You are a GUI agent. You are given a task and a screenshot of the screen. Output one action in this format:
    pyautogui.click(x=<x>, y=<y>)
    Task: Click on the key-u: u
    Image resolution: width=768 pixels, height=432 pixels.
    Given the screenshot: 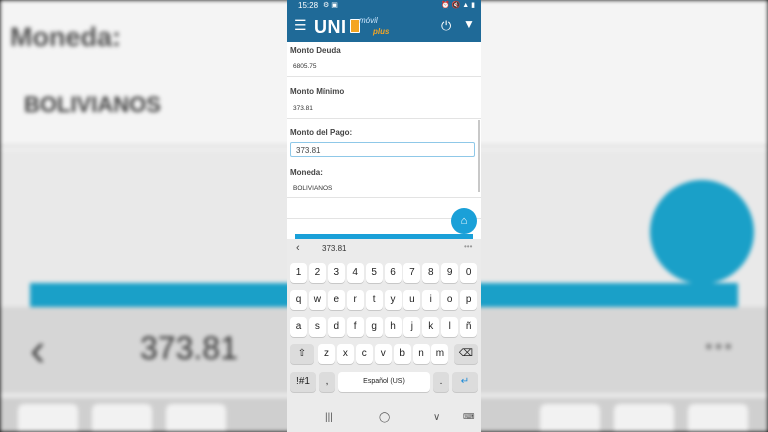 What is the action you would take?
    pyautogui.click(x=412, y=300)
    